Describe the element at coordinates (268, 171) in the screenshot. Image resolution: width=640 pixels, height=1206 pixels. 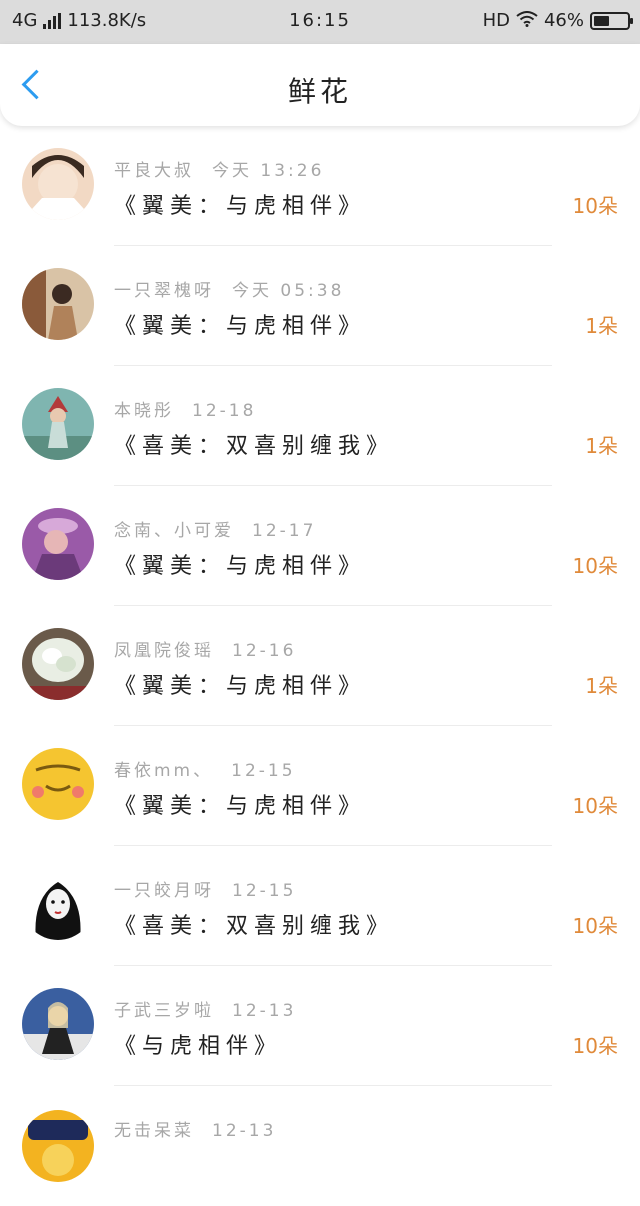
I see `item-time: 今天 13:26` at that location.